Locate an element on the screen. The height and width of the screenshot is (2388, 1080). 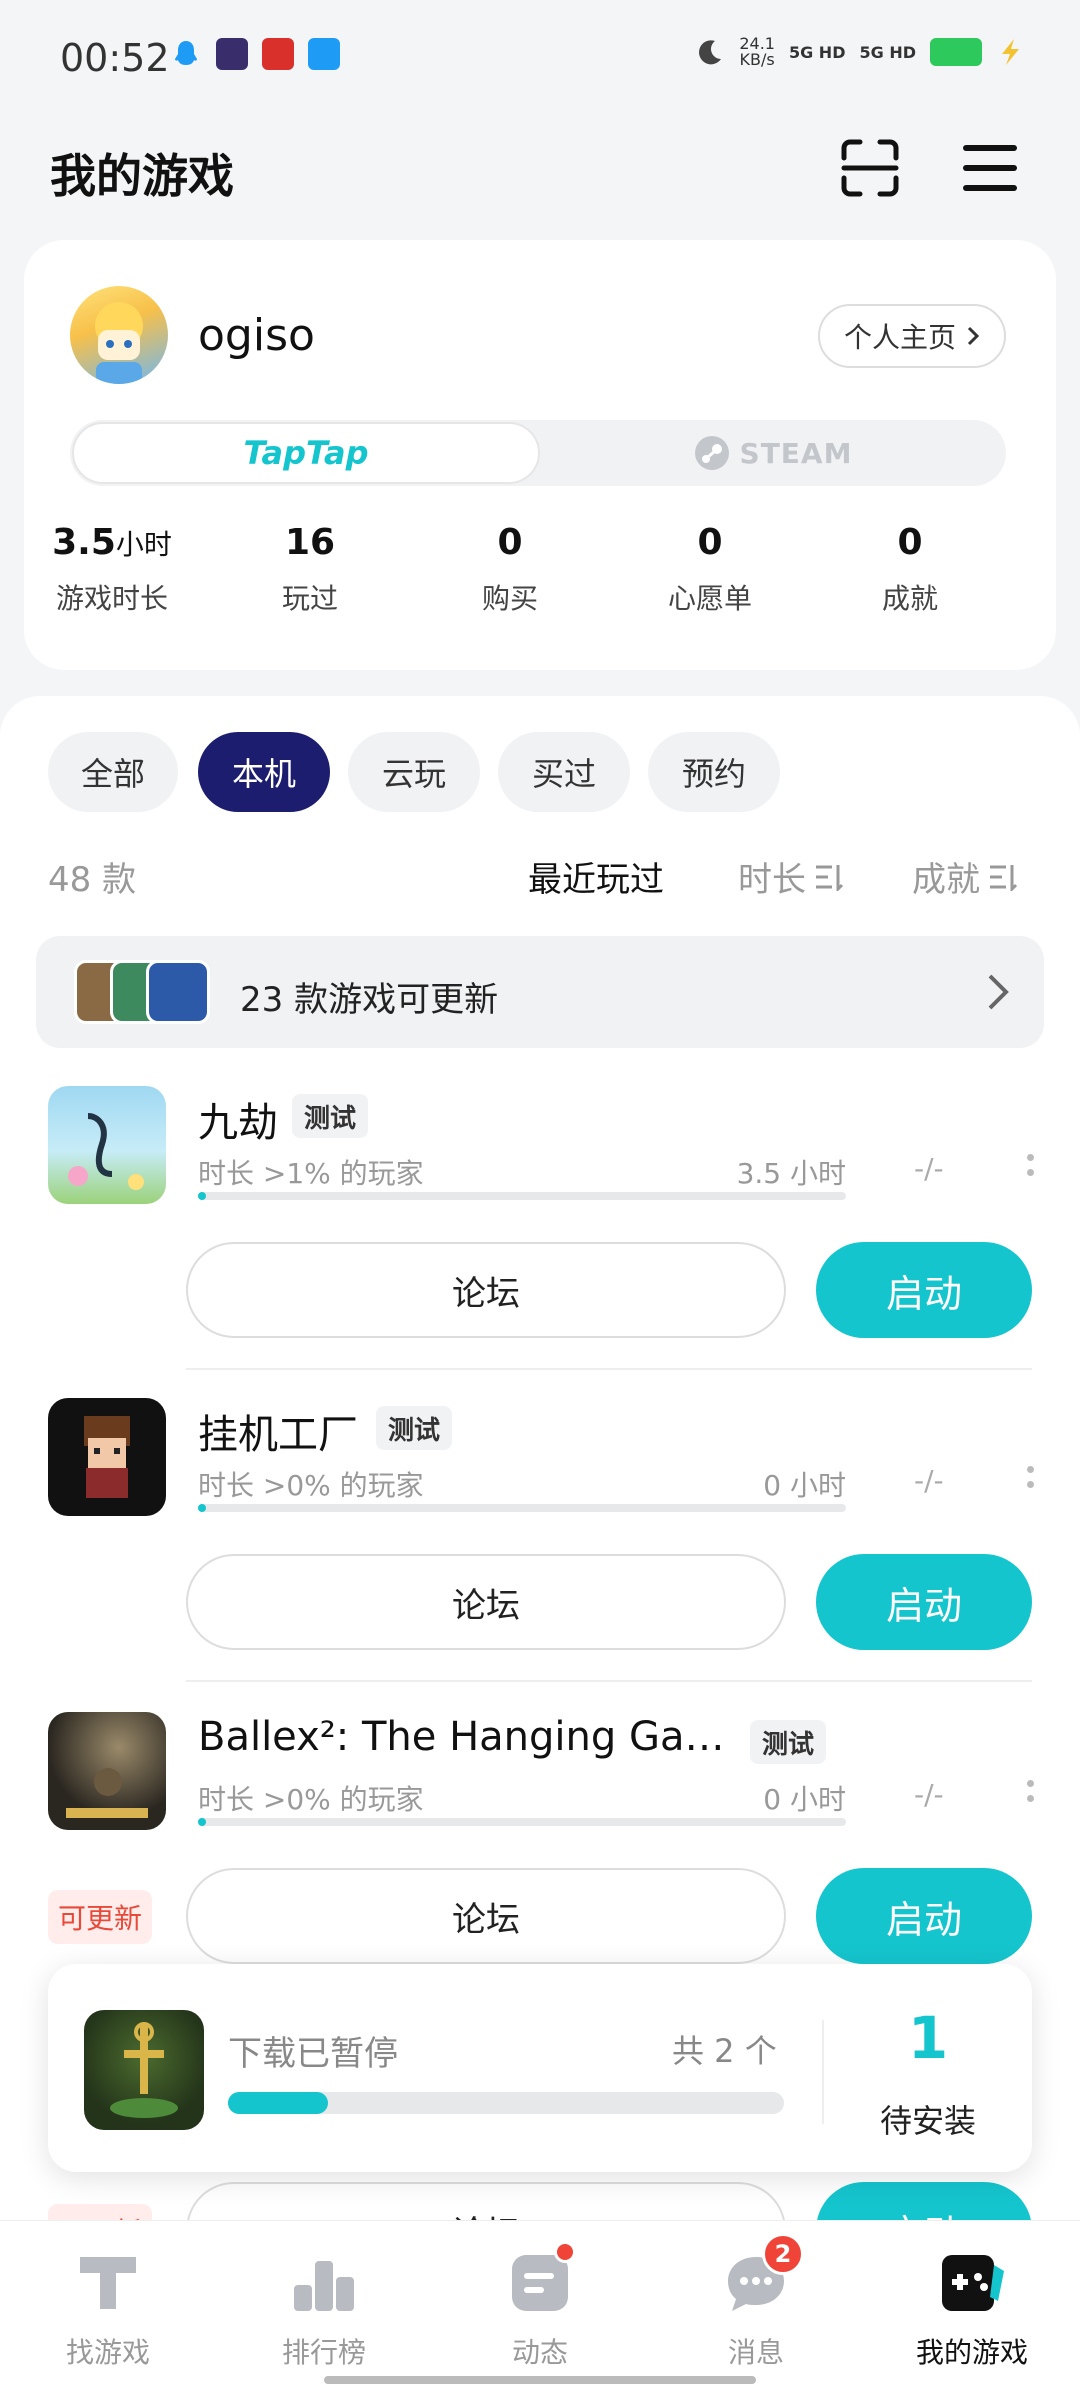
sim1-label: 5G HD is located at coordinates (817, 52).